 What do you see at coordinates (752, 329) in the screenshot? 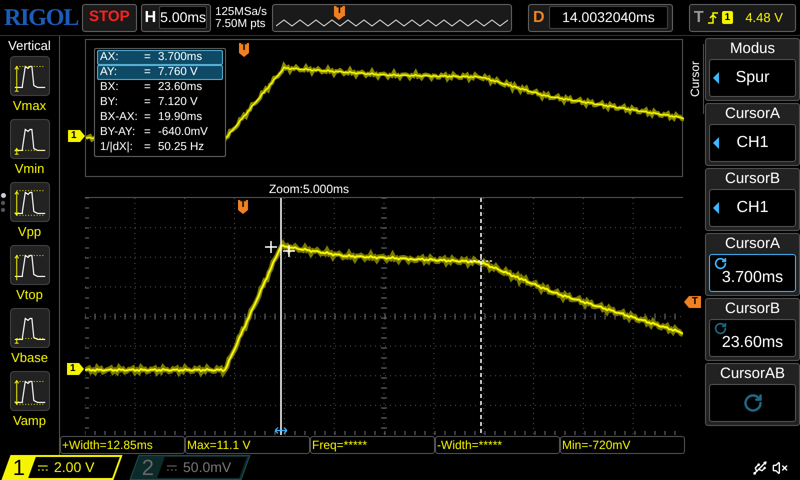
I see `softkey: CursorB 23.60ms` at bounding box center [752, 329].